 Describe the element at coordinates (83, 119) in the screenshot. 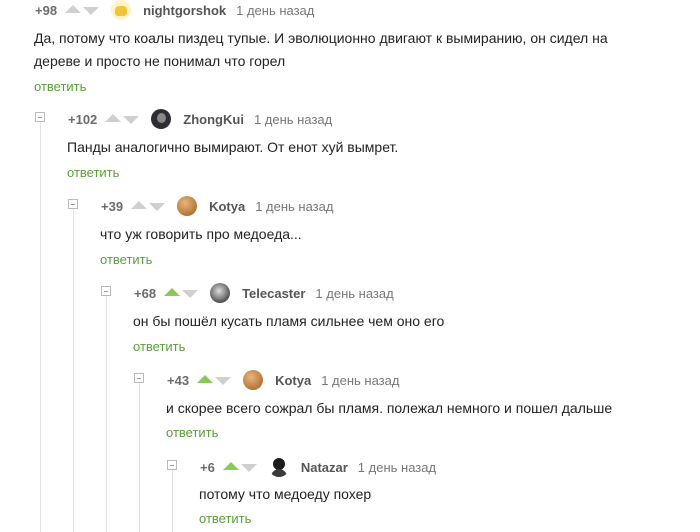

I see `comment-rating: +102` at that location.